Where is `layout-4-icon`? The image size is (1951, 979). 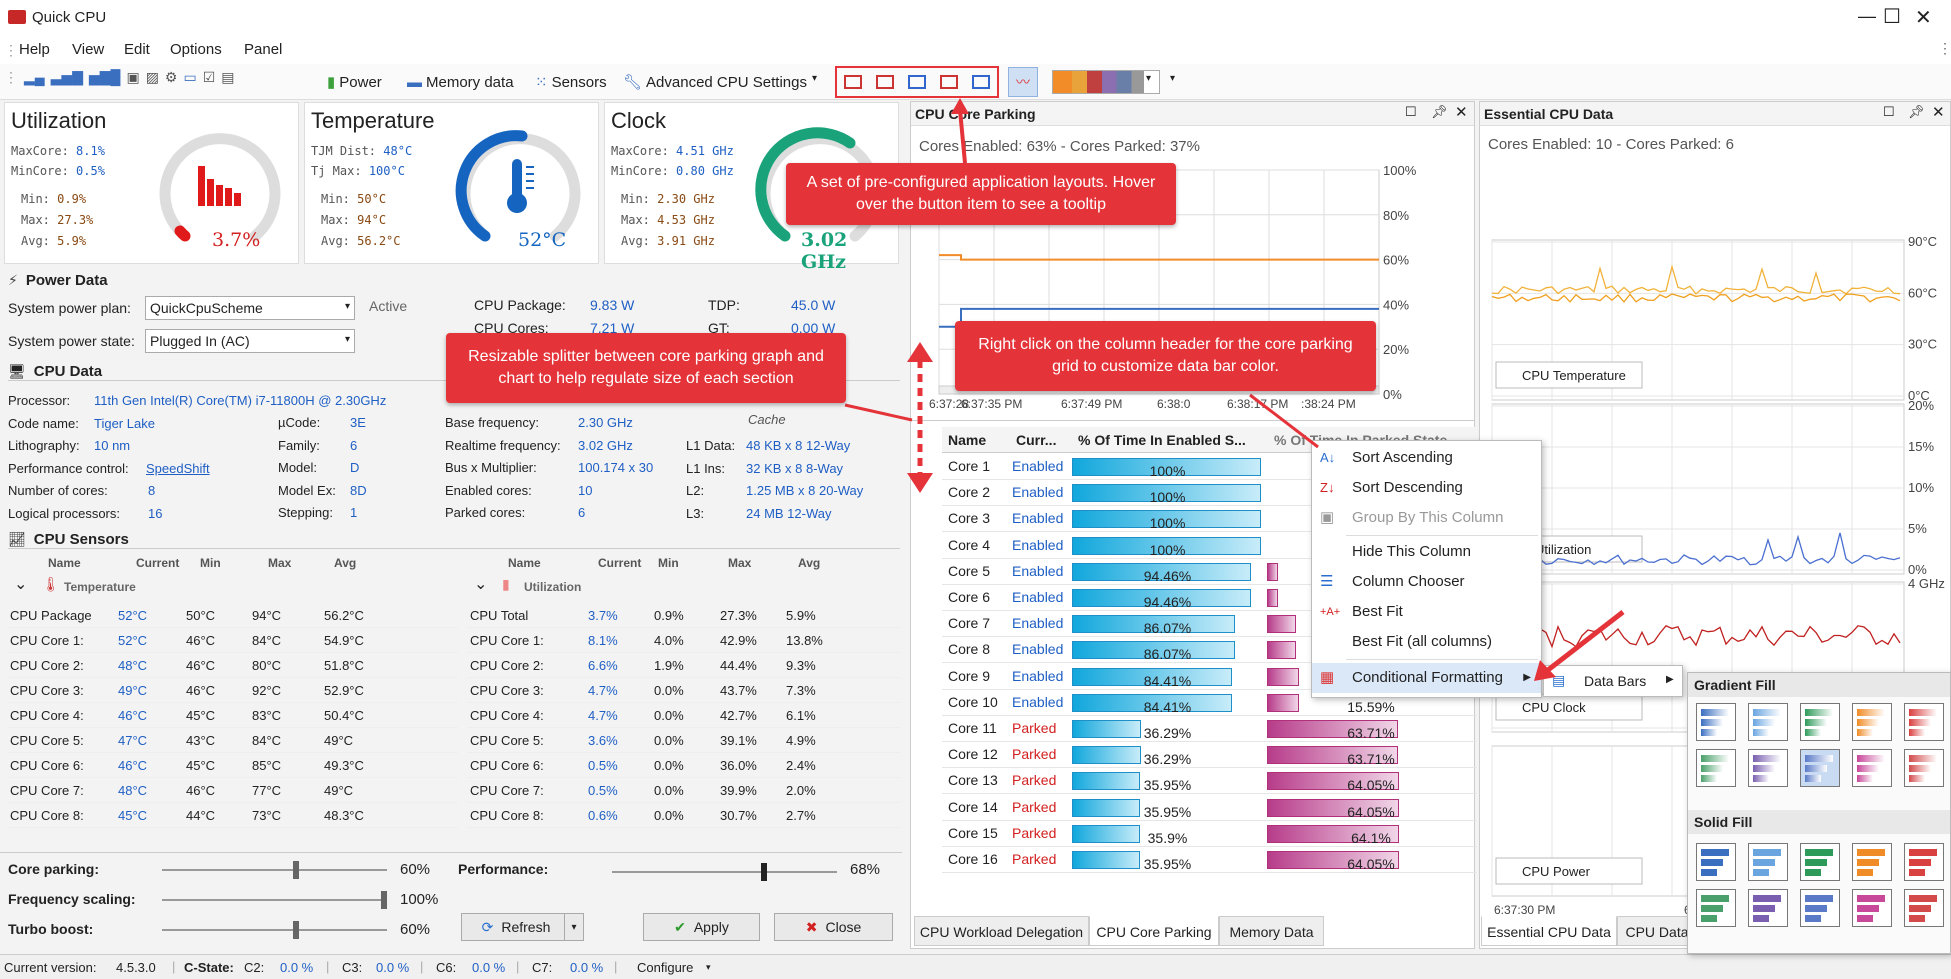
layout-4-icon is located at coordinates (949, 82).